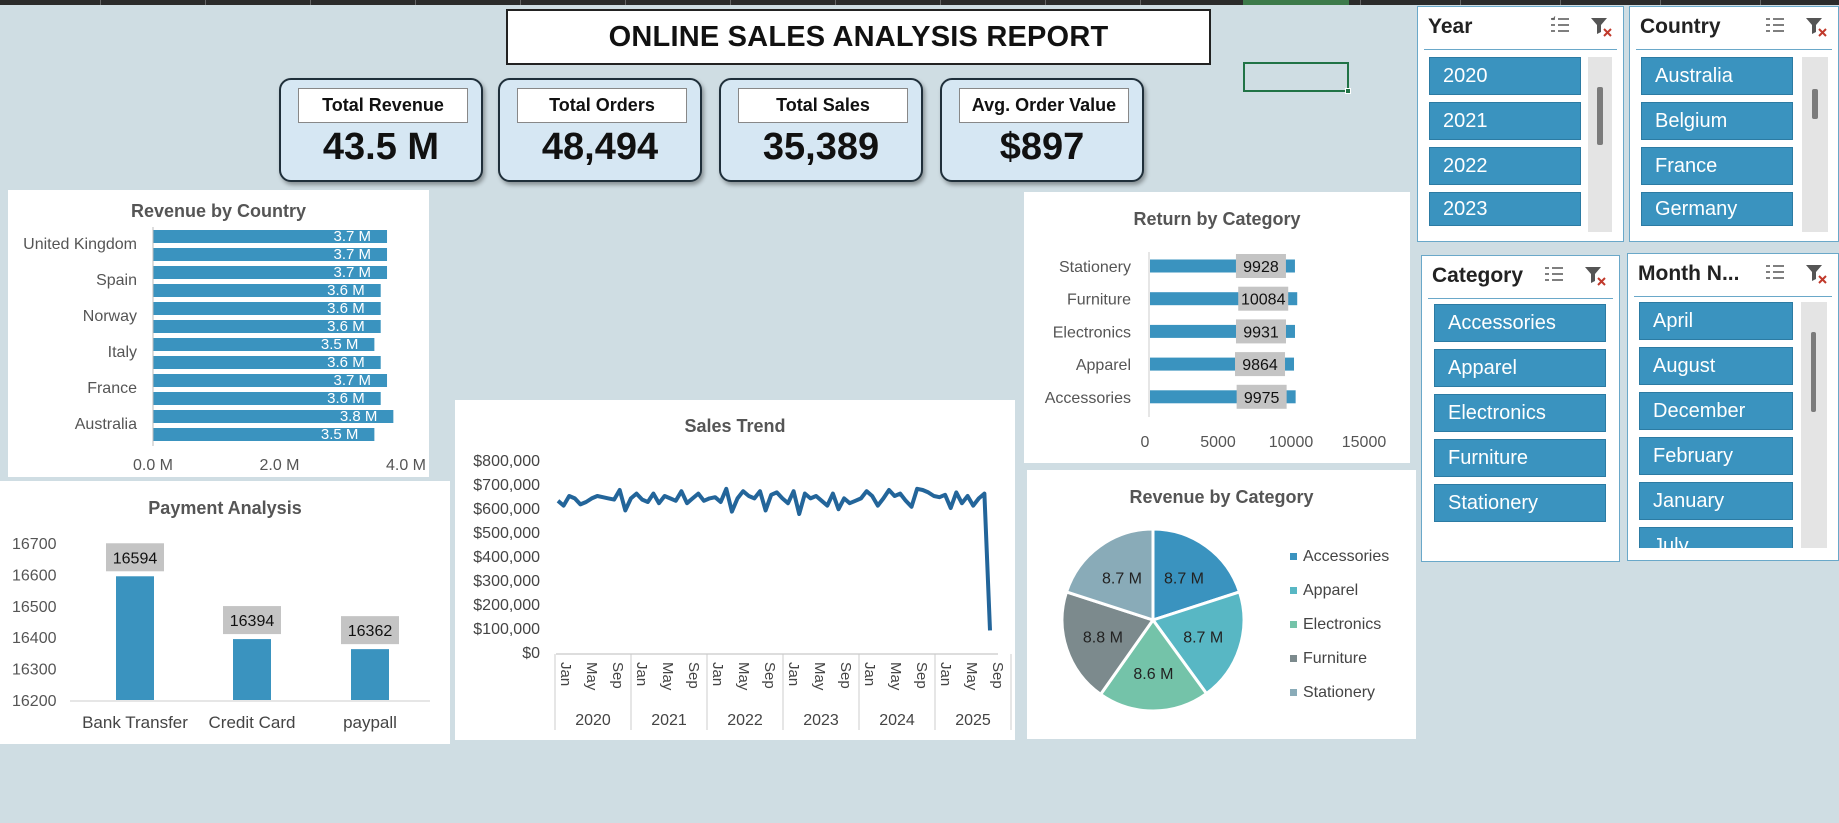 The image size is (1839, 823). I want to click on slicer-item: 2020, so click(1505, 76).